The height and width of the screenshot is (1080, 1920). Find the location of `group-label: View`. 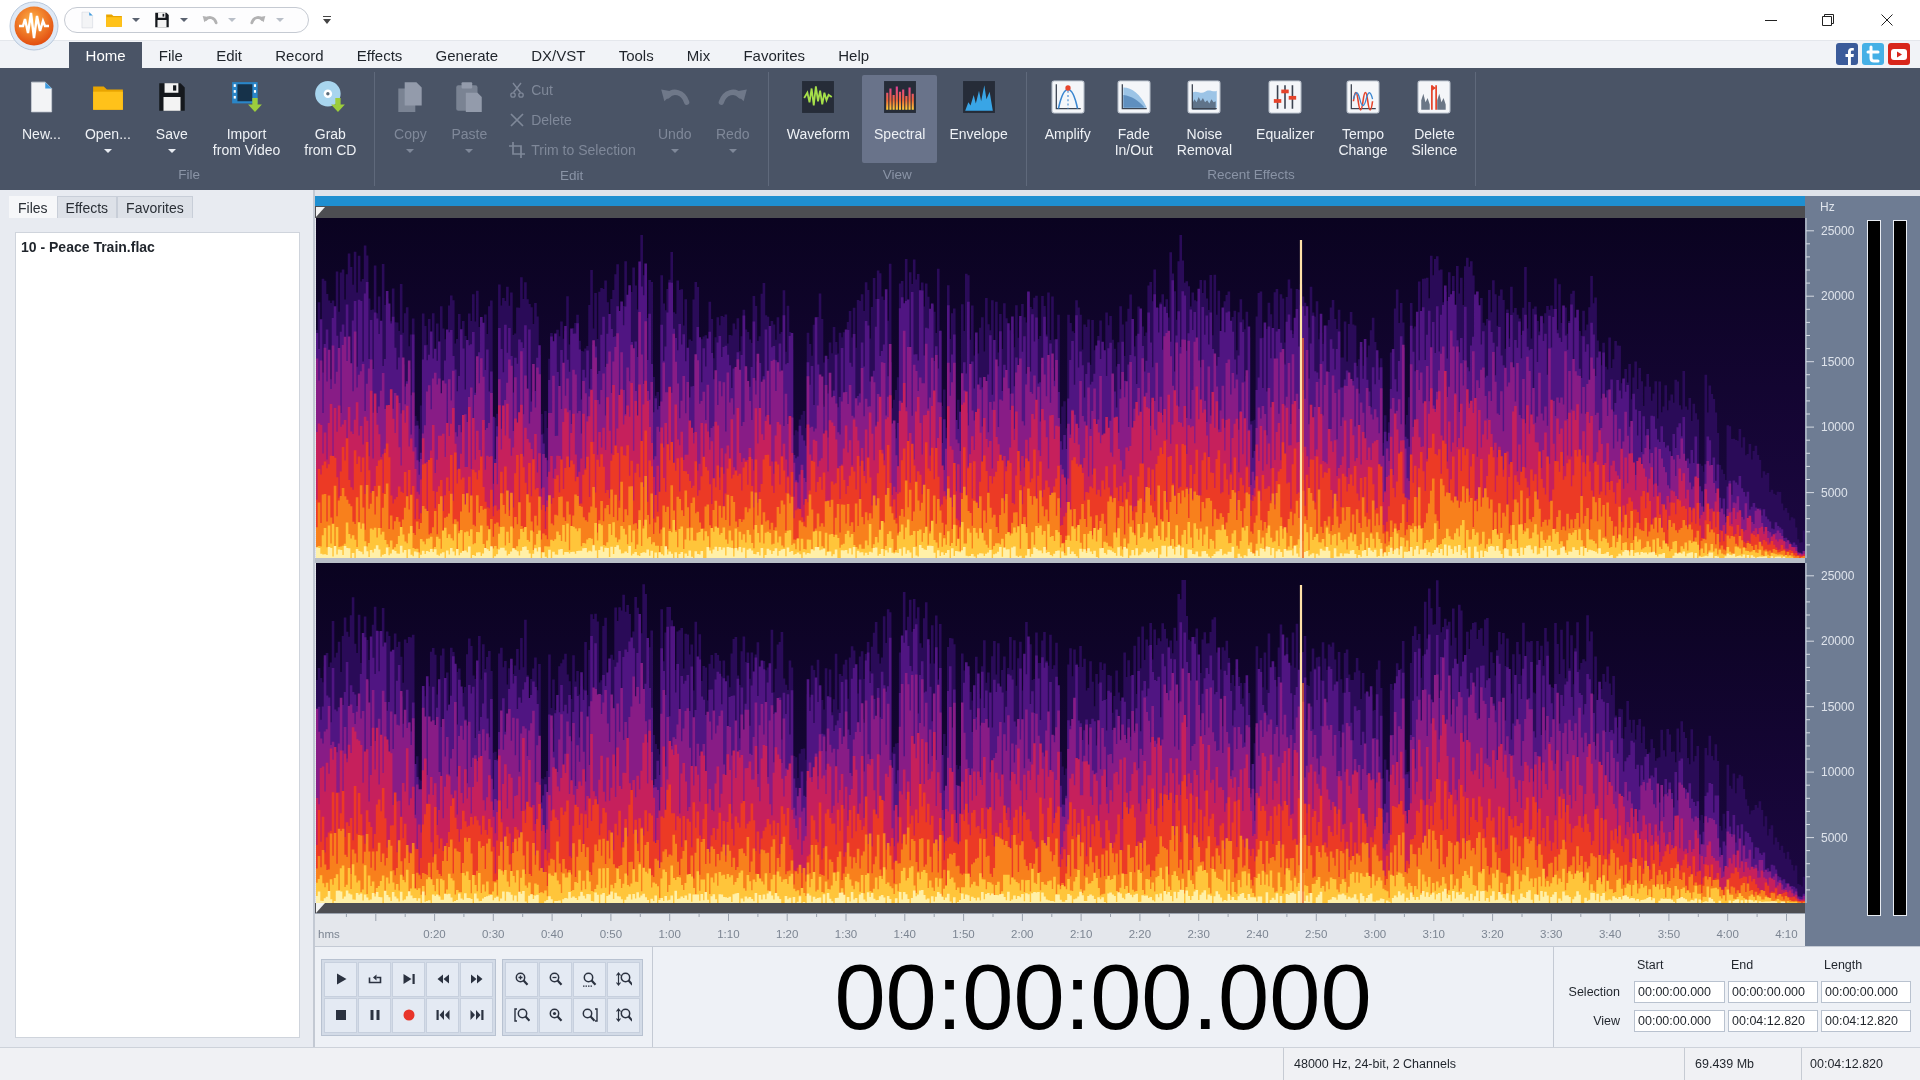

group-label: View is located at coordinates (897, 175).